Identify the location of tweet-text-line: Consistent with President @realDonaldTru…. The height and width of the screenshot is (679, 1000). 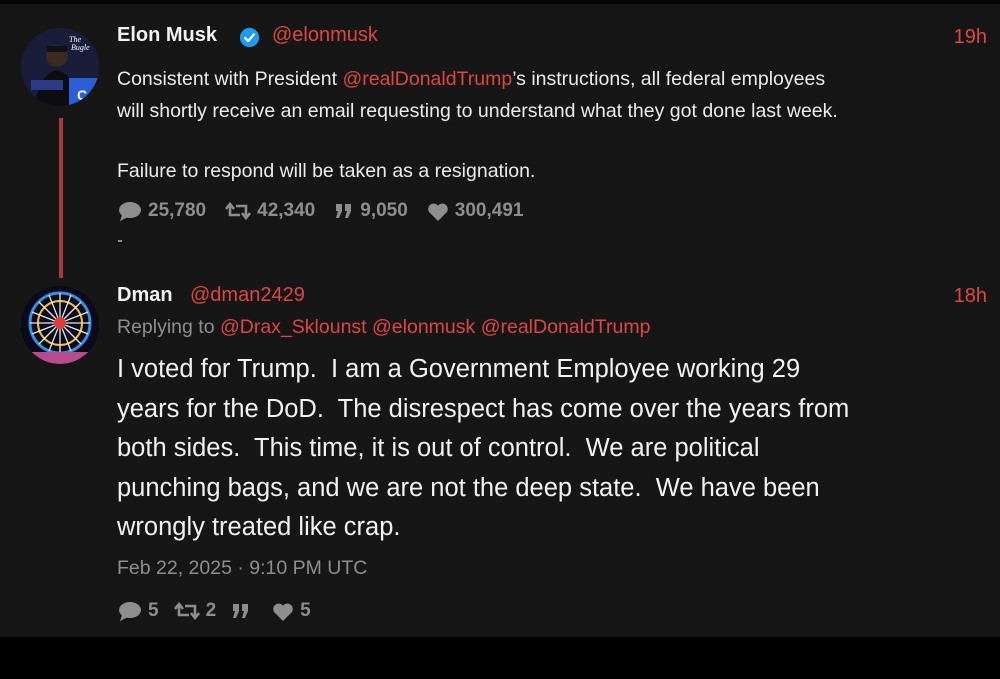
(471, 79).